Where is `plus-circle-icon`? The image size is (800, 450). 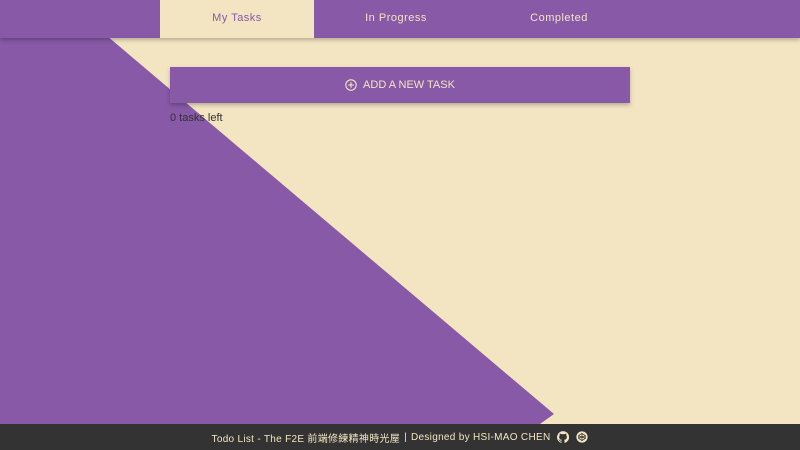 plus-circle-icon is located at coordinates (351, 85).